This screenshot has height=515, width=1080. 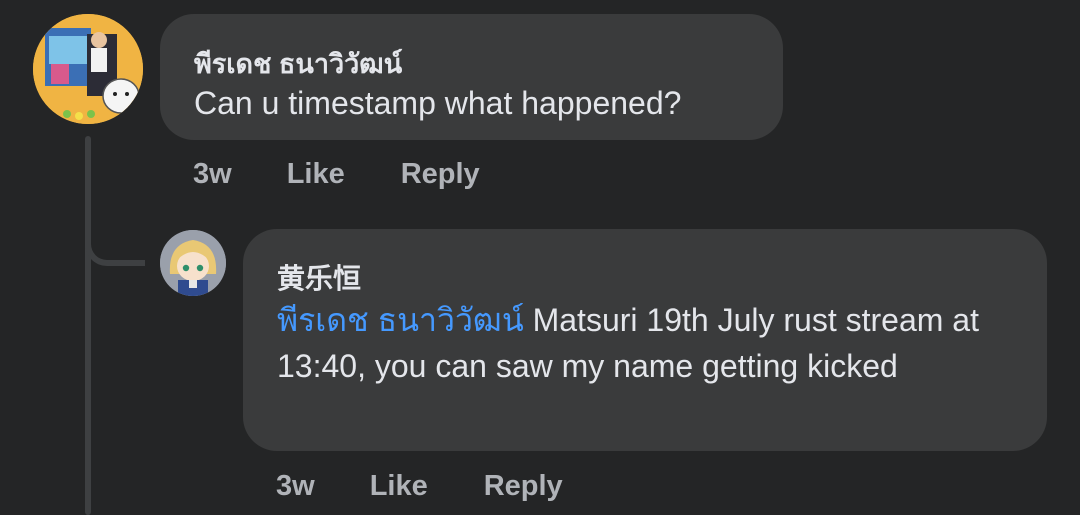 What do you see at coordinates (115, 238) in the screenshot?
I see `thread-branch-line` at bounding box center [115, 238].